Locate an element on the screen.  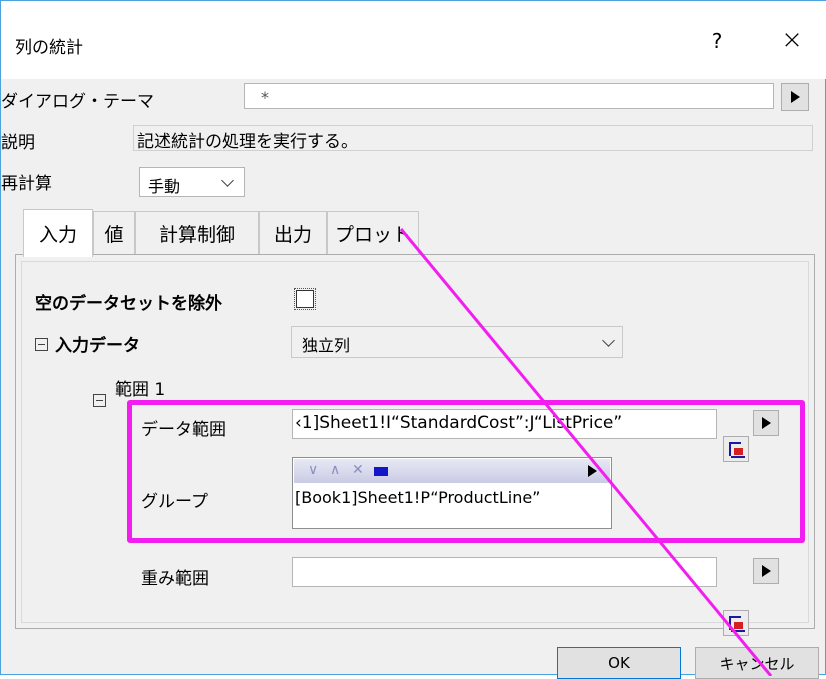
tab-plot: プロット is located at coordinates (373, 233).